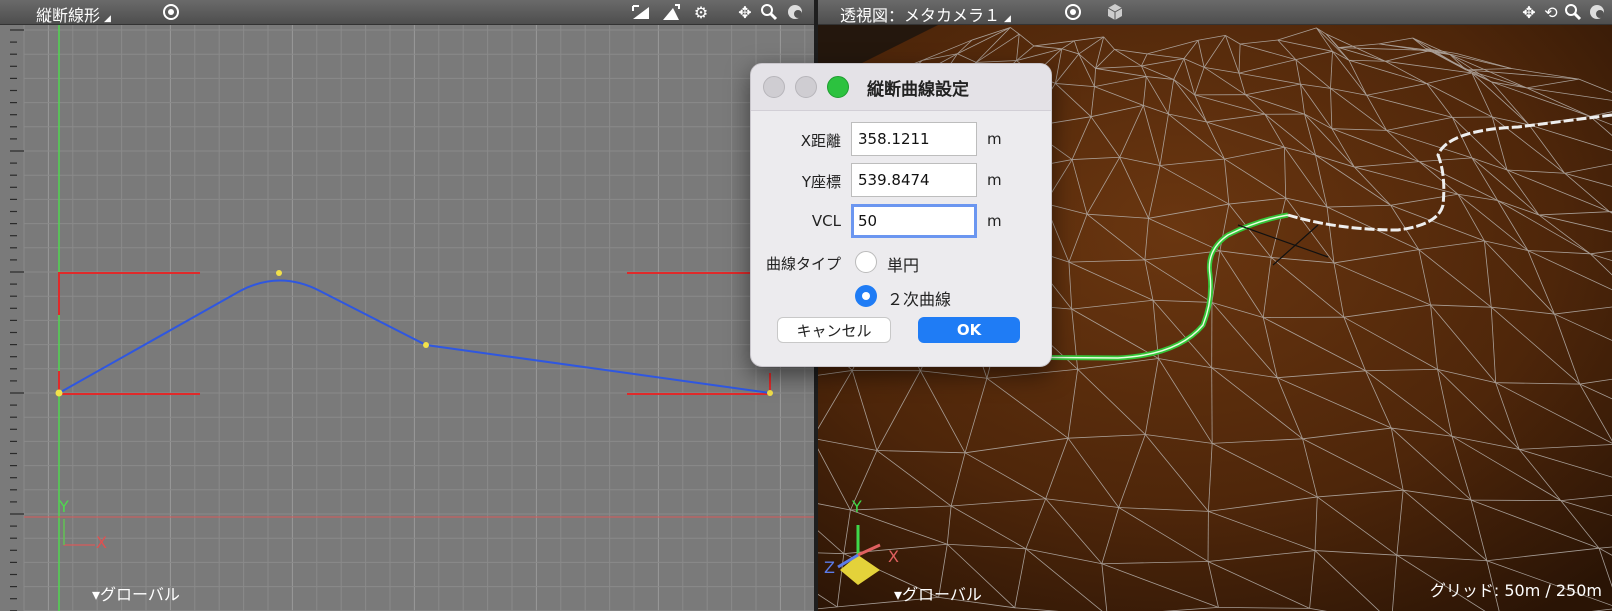  I want to click on y-coordinate-unit: m, so click(994, 180).